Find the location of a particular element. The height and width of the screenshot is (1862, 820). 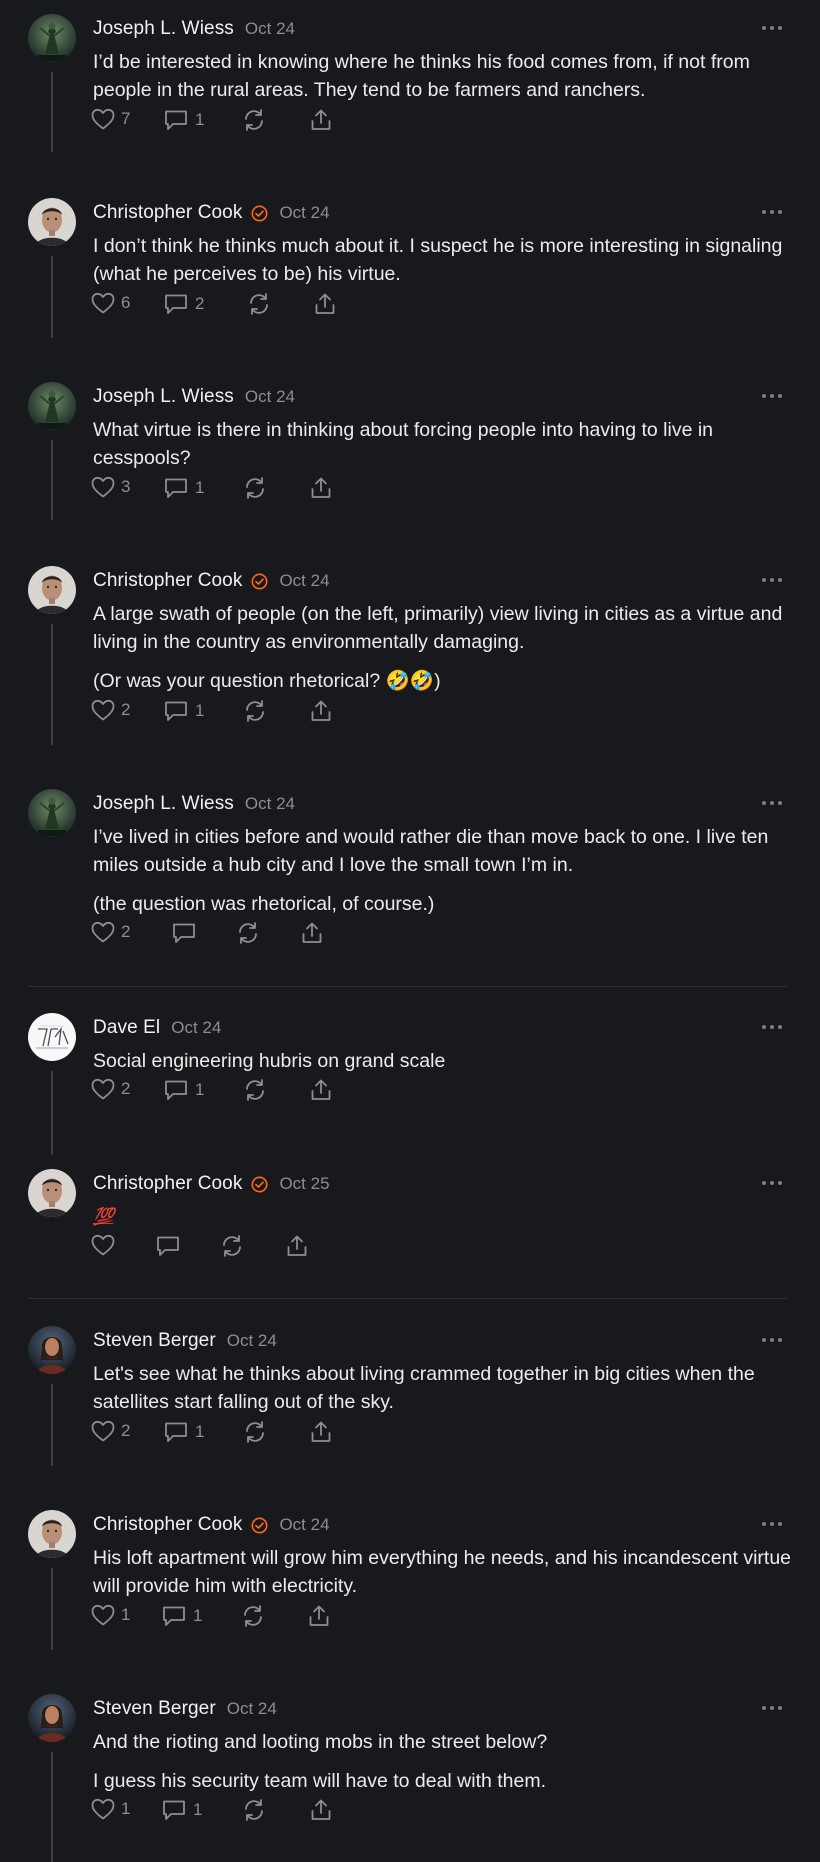

author-name: Dave El is located at coordinates (126, 1028).